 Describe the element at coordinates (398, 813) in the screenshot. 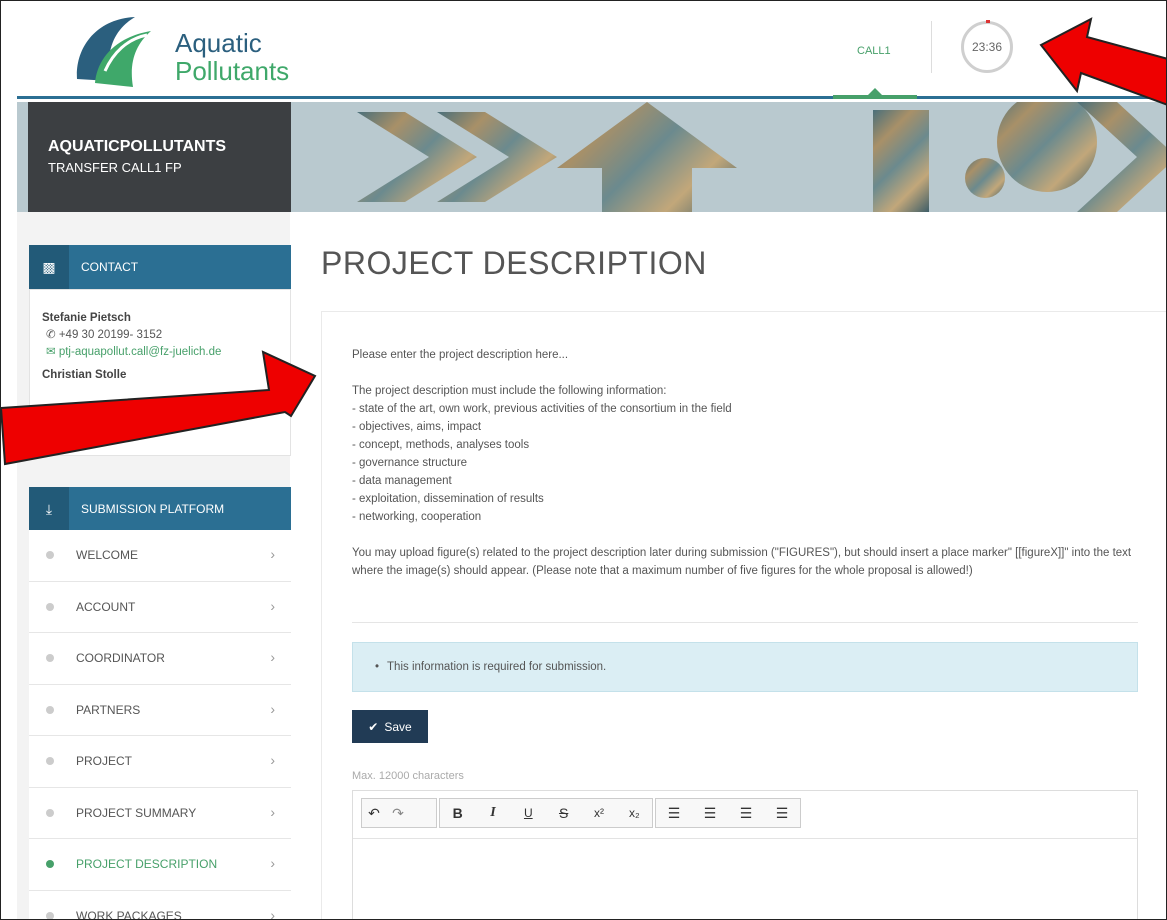

I see `redo-icon: ↷` at that location.